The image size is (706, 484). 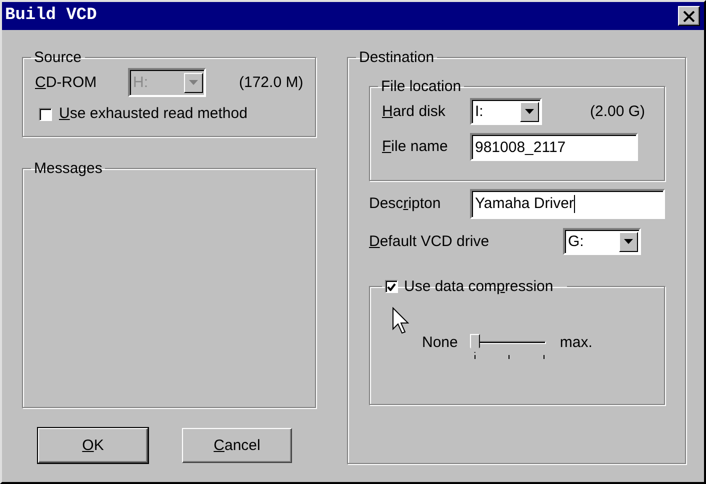 I want to click on group-title: Destination, so click(x=397, y=57).